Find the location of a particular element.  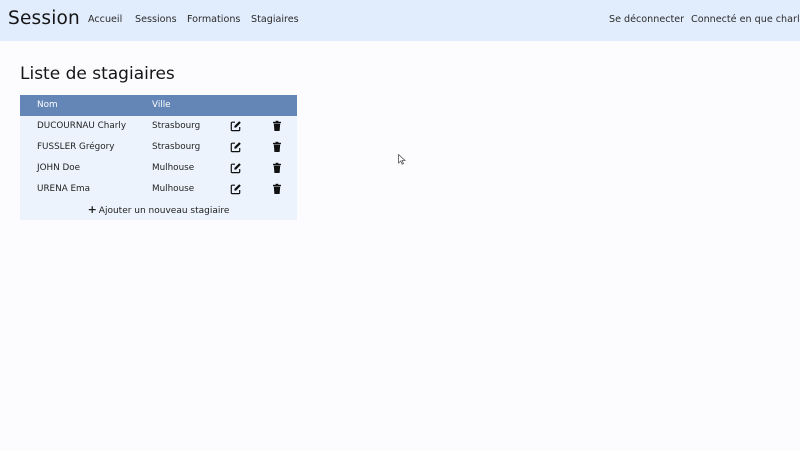

table-row: FUSSLER Grégory Strasbourg is located at coordinates (158, 147).